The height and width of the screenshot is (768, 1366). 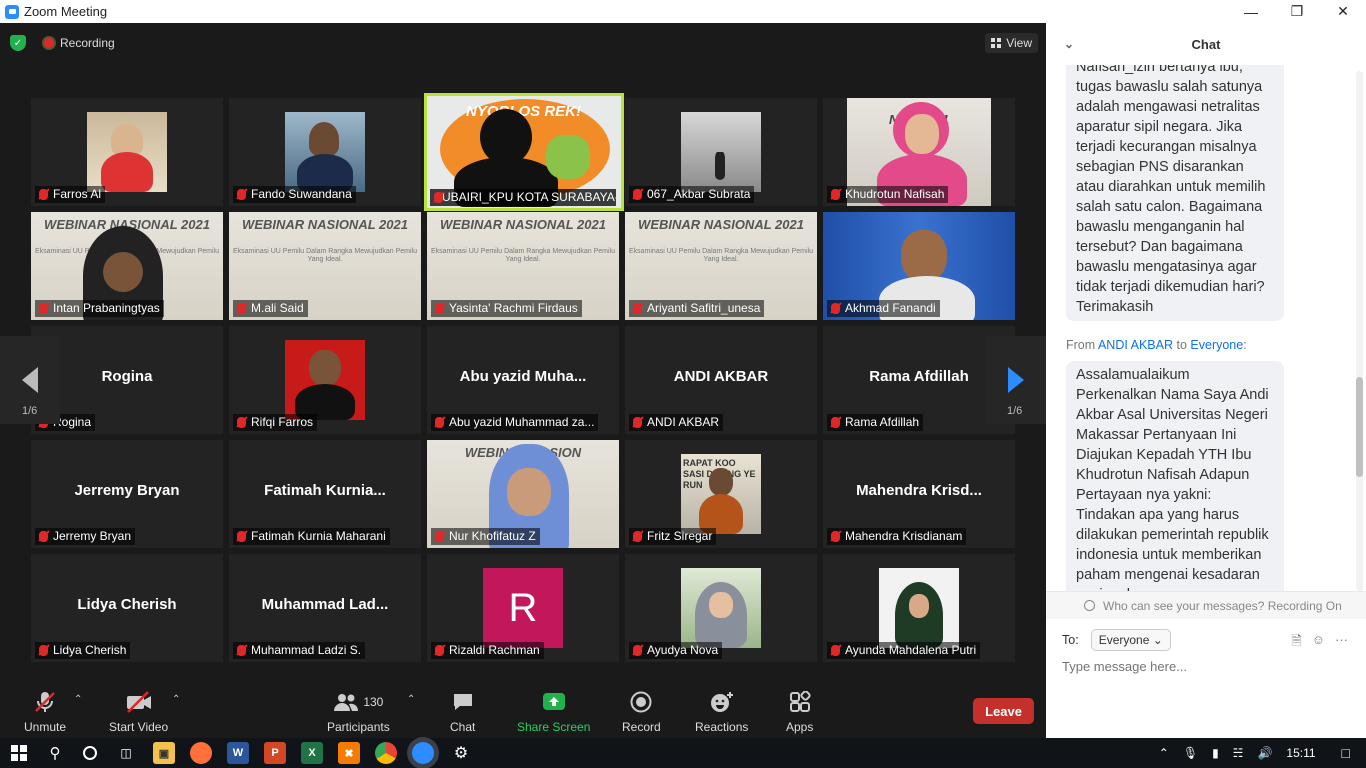 What do you see at coordinates (312, 753) in the screenshot?
I see `excel-icon: X` at bounding box center [312, 753].